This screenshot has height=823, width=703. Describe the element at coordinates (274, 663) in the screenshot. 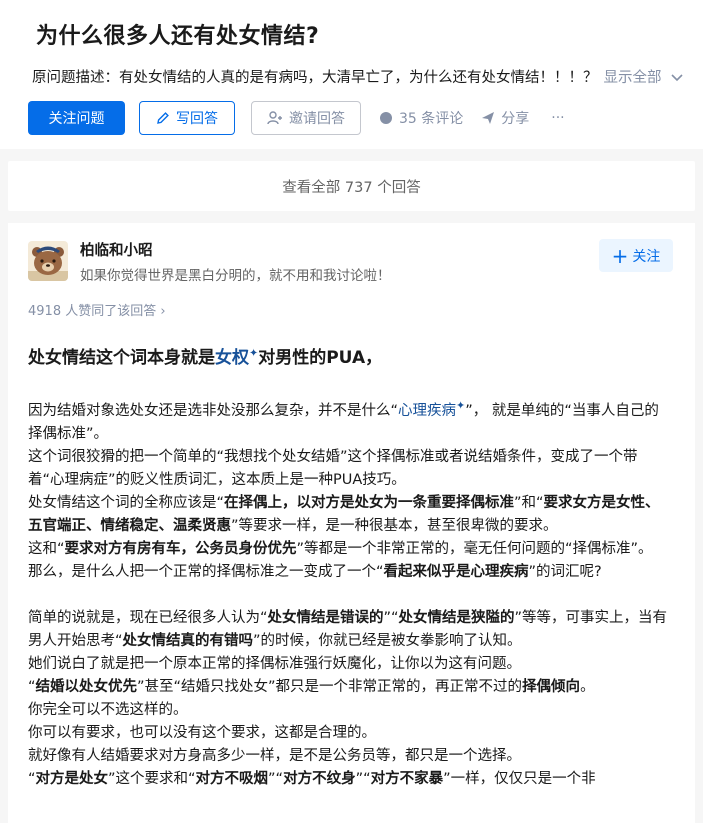

I see `paragraph: 她们说白了就是把一个原本正常的择偶标准强行妖魔化，让你以为这有问题。` at that location.